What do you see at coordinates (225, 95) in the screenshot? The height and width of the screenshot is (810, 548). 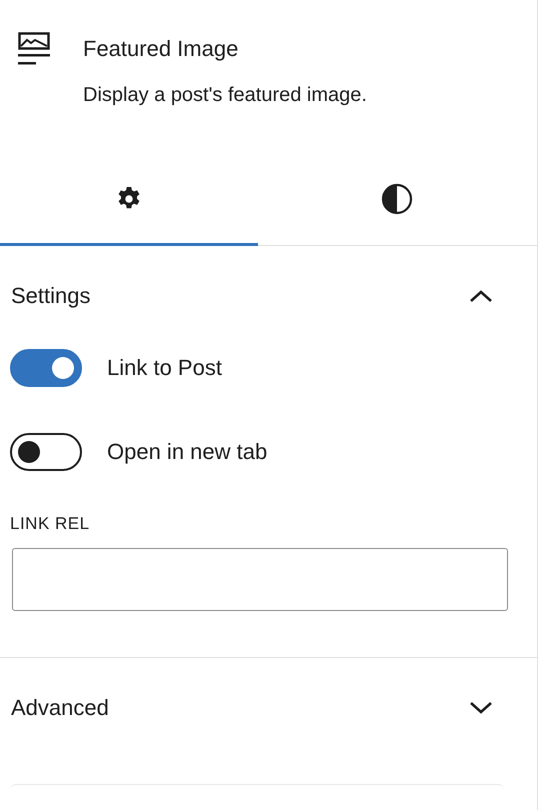 I see `block-description: Display a post's featured image.` at bounding box center [225, 95].